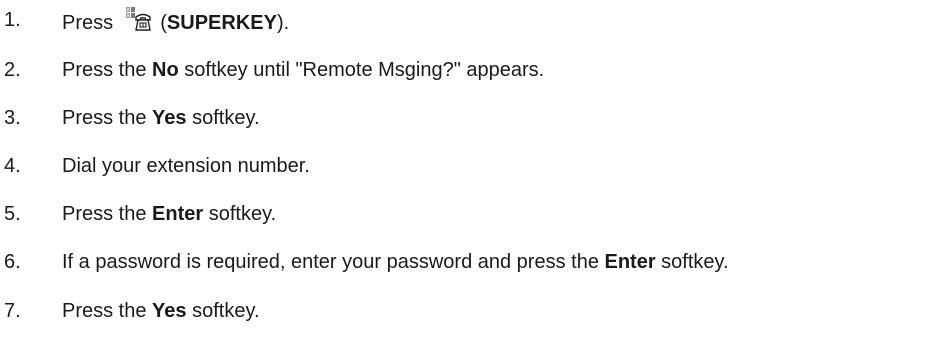 The width and height of the screenshot is (949, 362). Describe the element at coordinates (283, 22) in the screenshot. I see `step-text-after: ).` at that location.